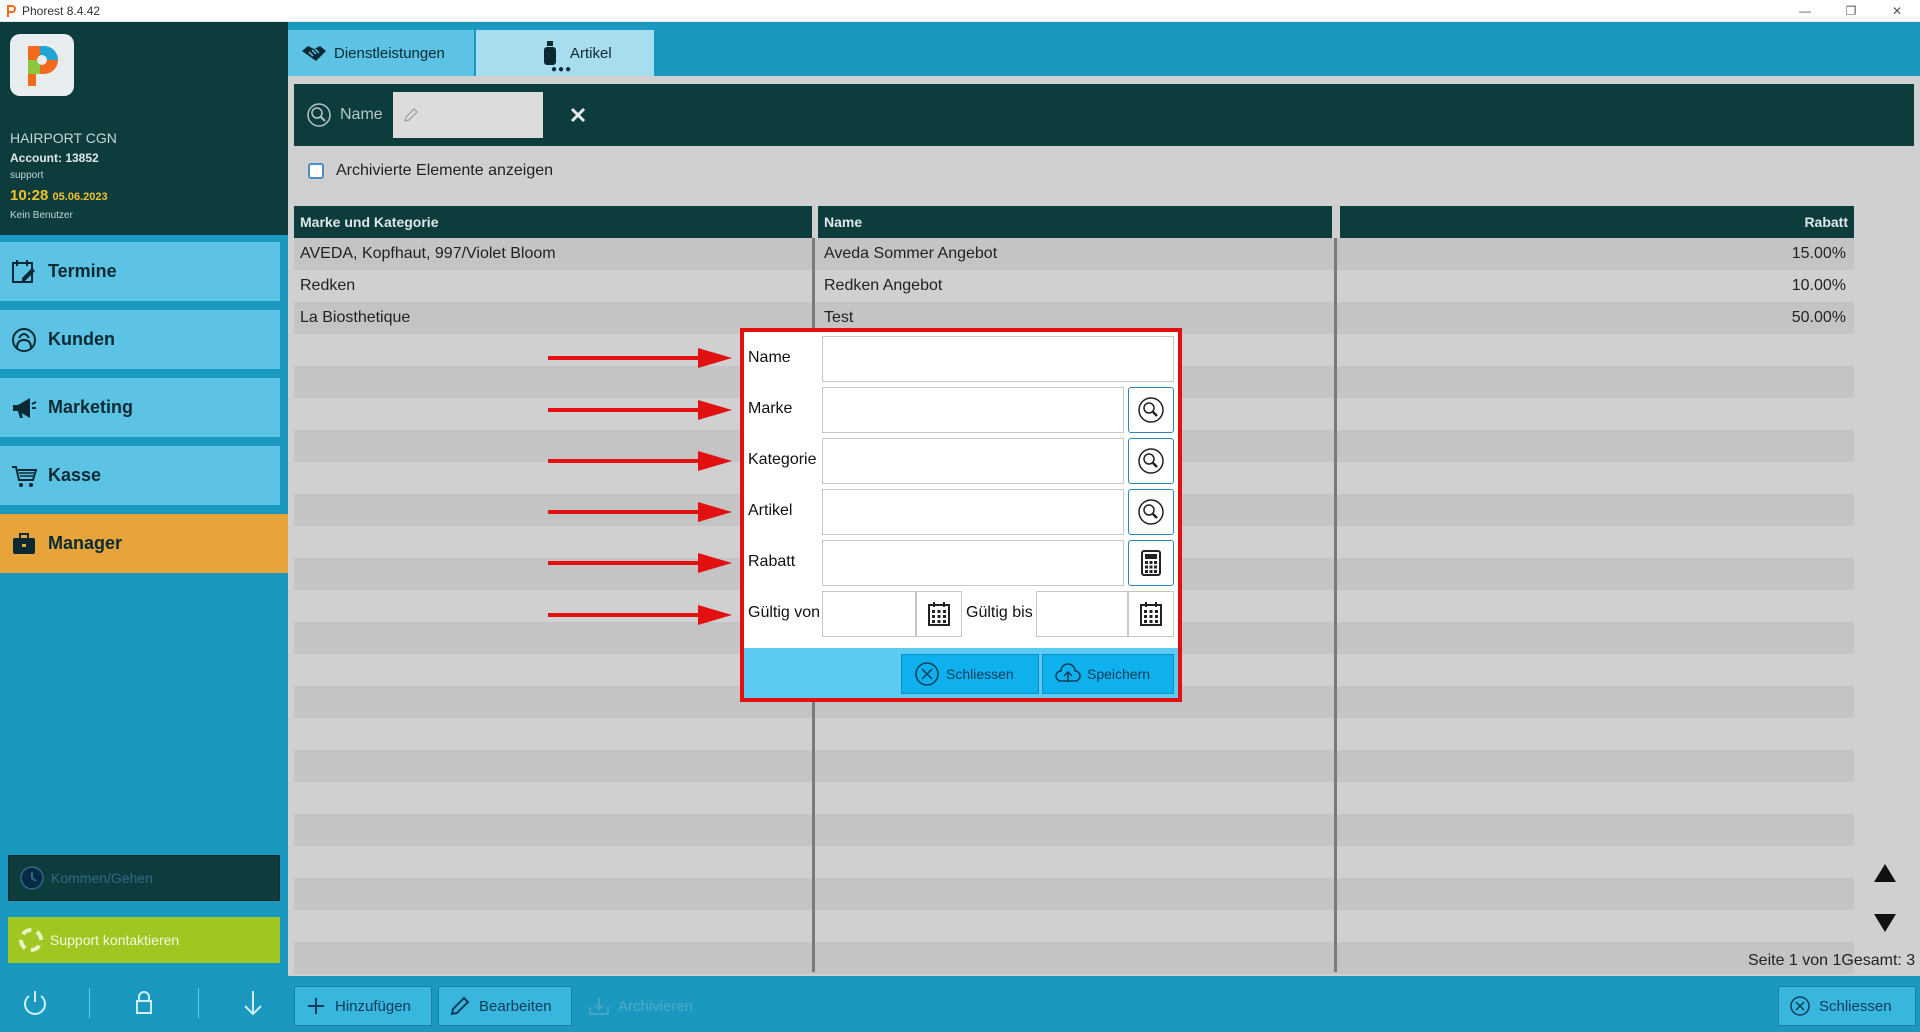 This screenshot has height=1032, width=1920. I want to click on brand-input, so click(973, 410).